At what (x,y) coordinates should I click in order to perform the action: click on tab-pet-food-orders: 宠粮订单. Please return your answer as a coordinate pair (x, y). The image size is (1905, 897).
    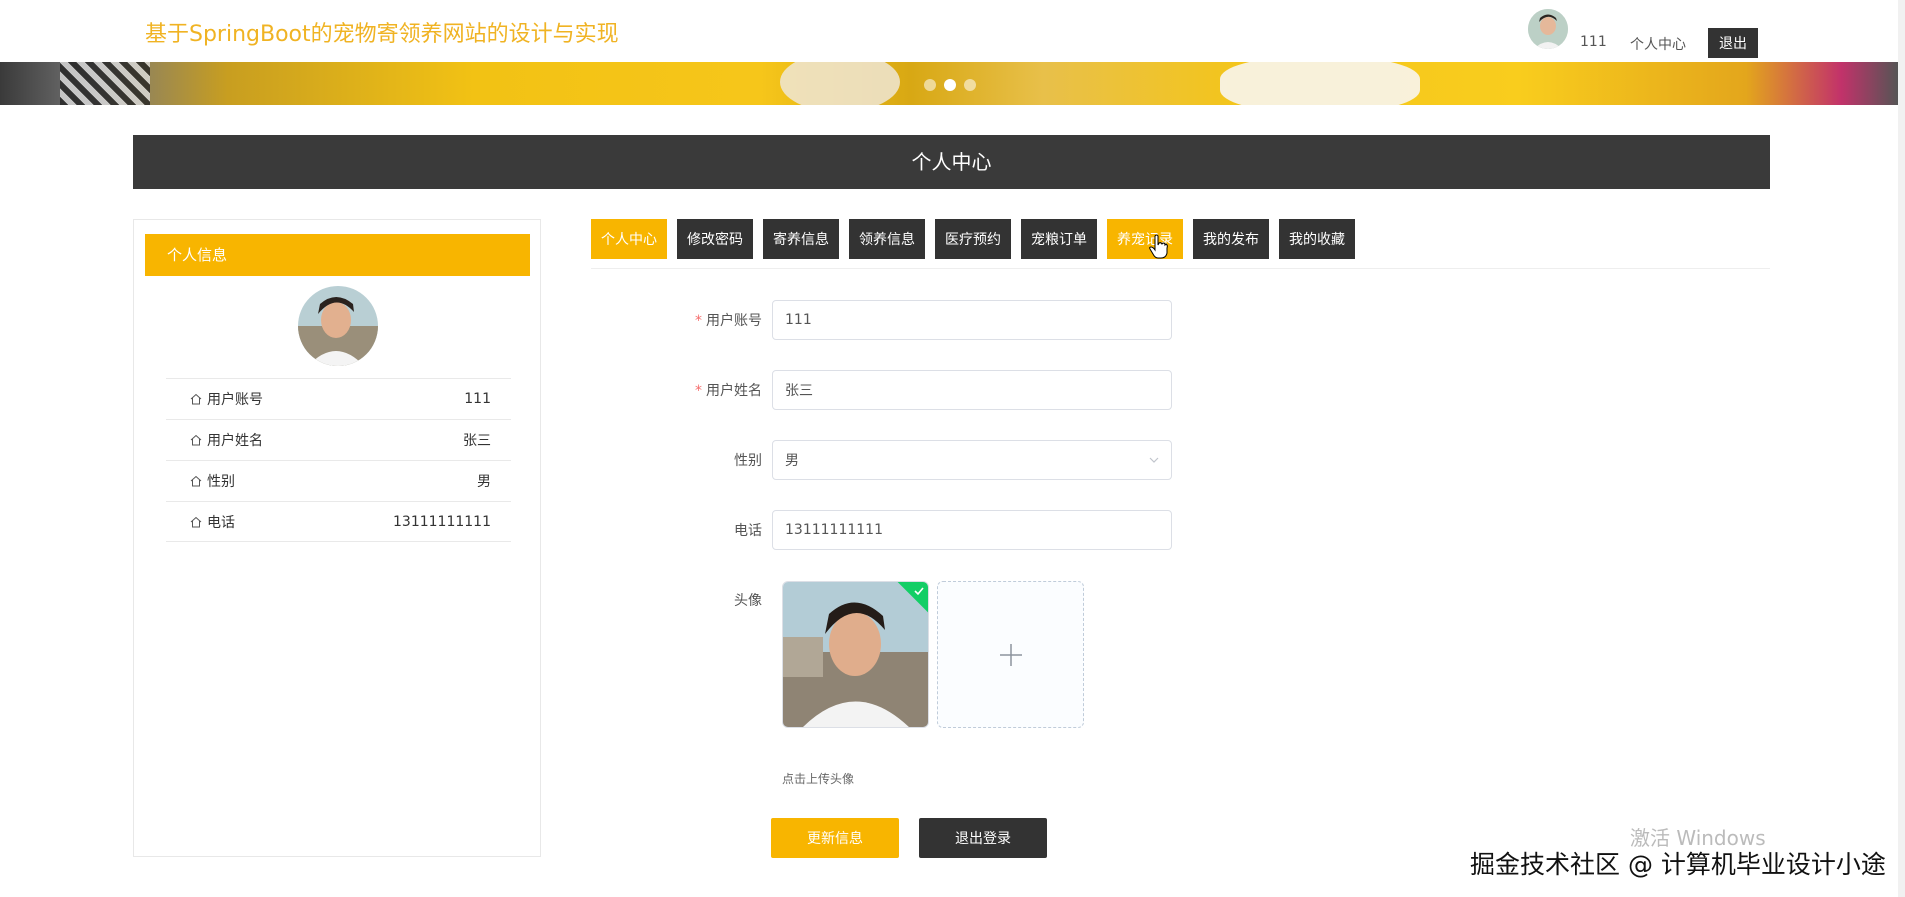
    Looking at the image, I should click on (1059, 239).